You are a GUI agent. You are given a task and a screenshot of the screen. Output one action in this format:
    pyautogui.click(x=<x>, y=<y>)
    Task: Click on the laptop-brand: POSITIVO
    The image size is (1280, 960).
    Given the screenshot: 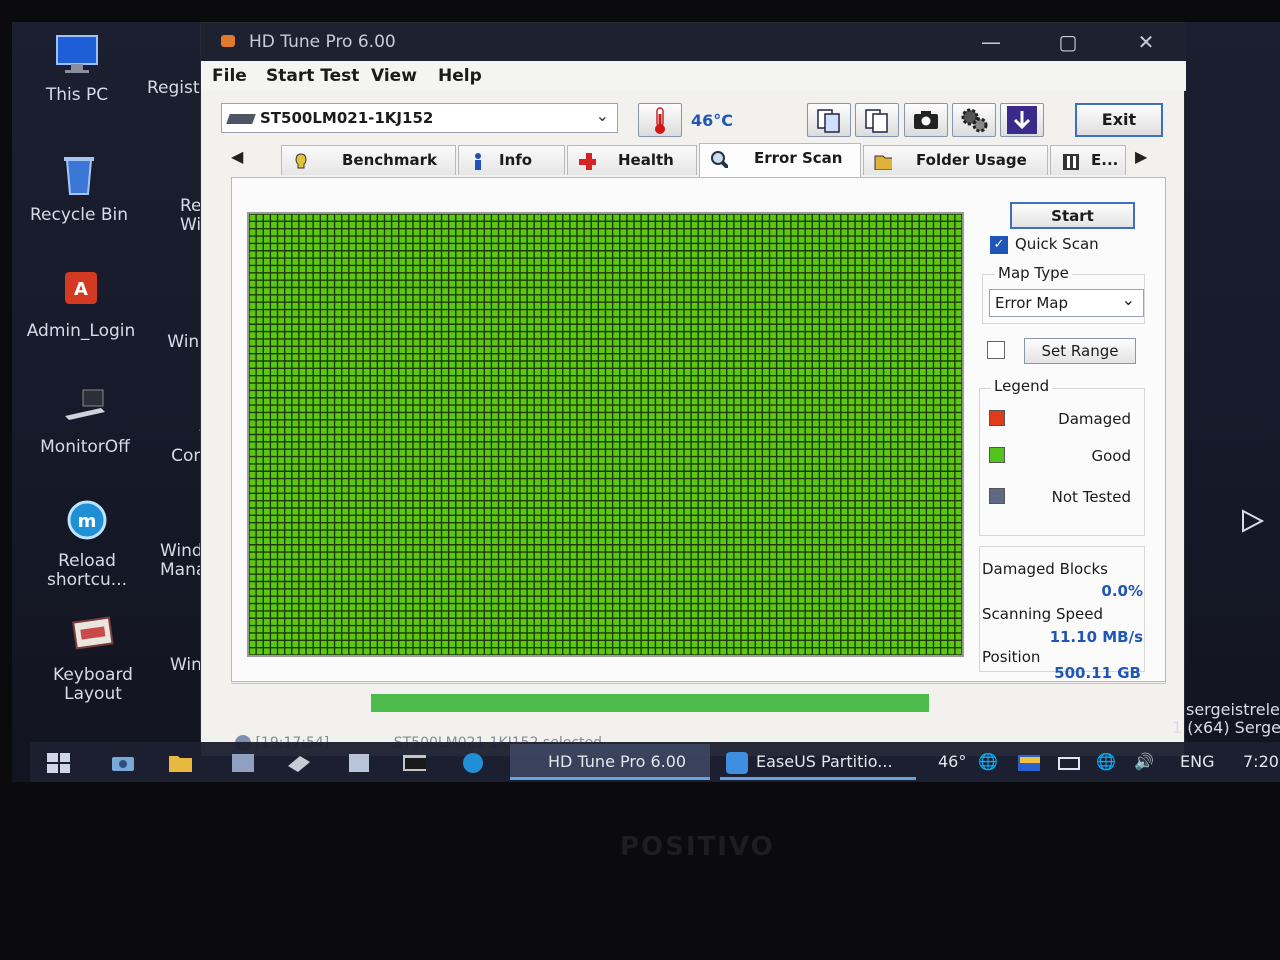 What is the action you would take?
    pyautogui.click(x=697, y=847)
    